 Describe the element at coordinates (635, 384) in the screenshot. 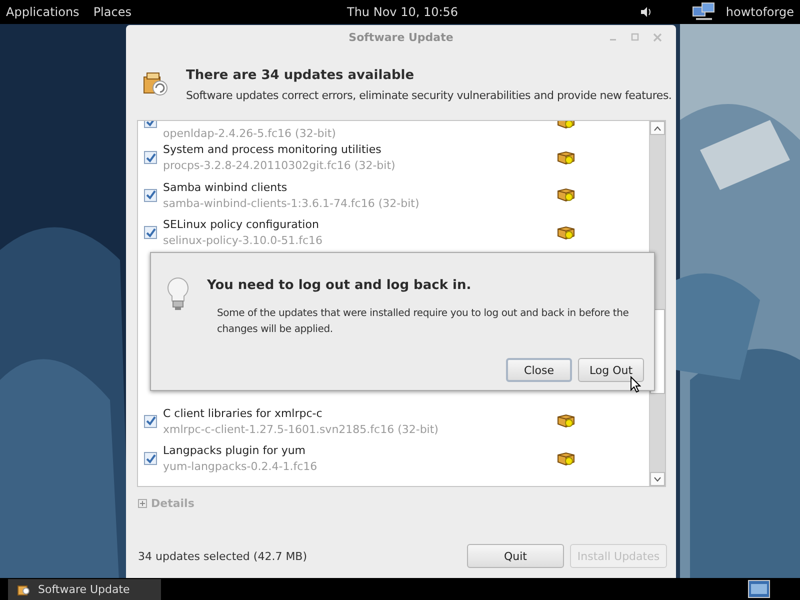

I see `mouse-pointer-icon` at that location.